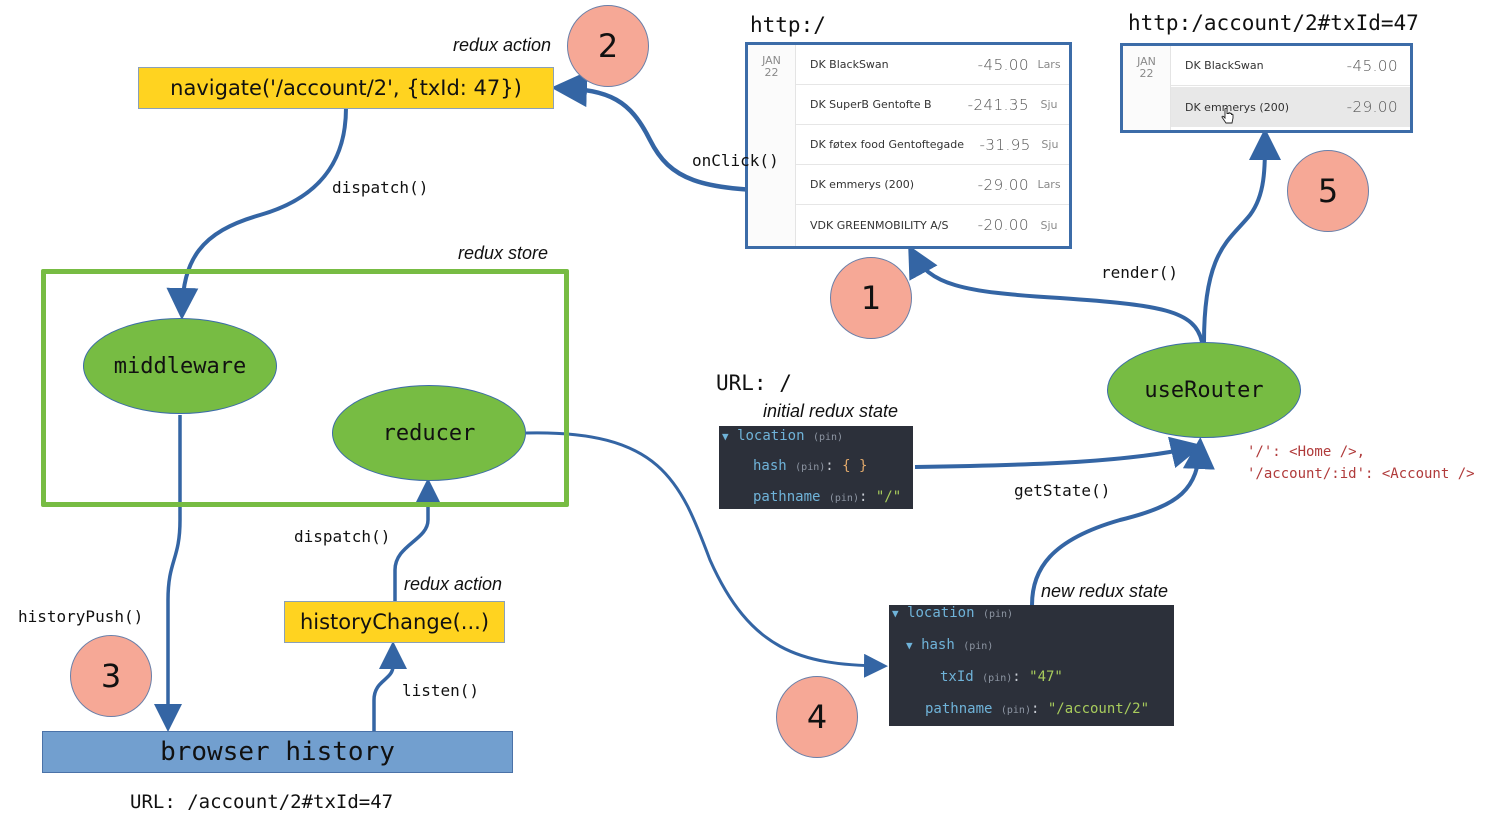  Describe the element at coordinates (503, 253) in the screenshot. I see `redux-store-caption: redux store` at that location.